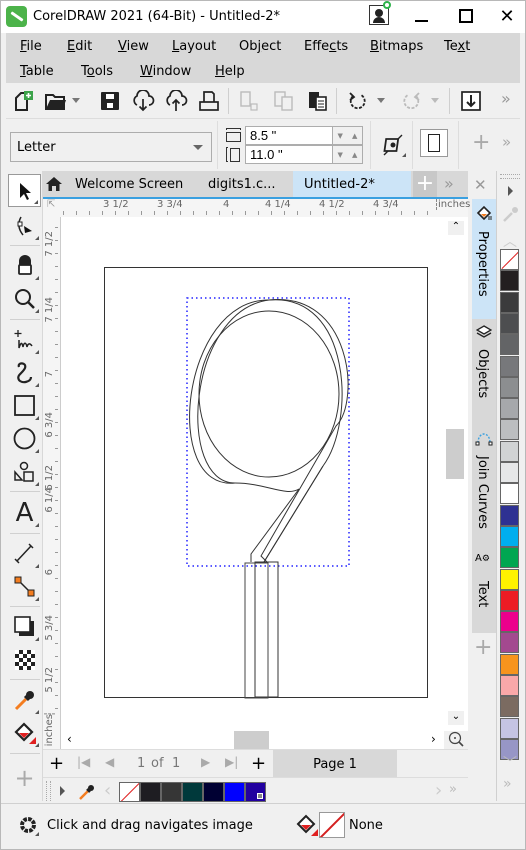 The height and width of the screenshot is (850, 526). Describe the element at coordinates (425, 184) in the screenshot. I see `add-tab-button: +` at that location.